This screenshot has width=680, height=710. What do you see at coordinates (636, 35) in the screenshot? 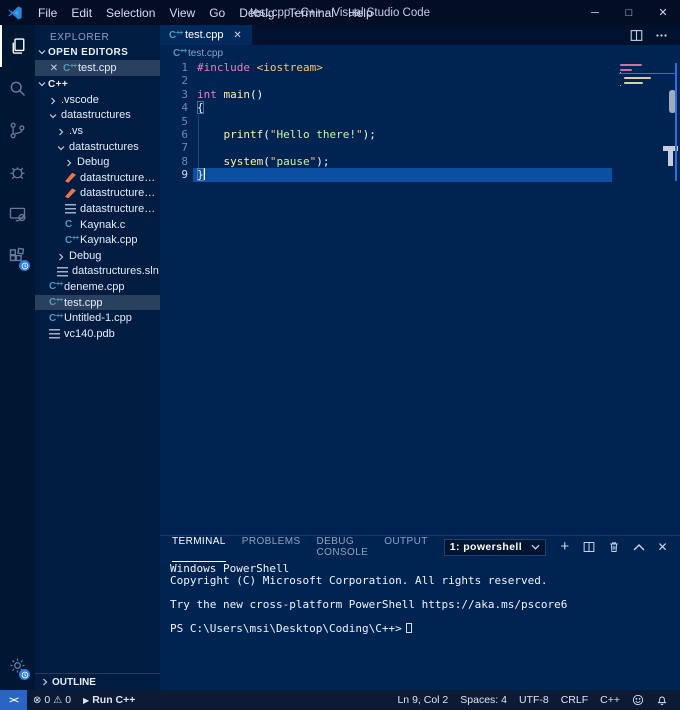
I see `split-editor-icon` at bounding box center [636, 35].